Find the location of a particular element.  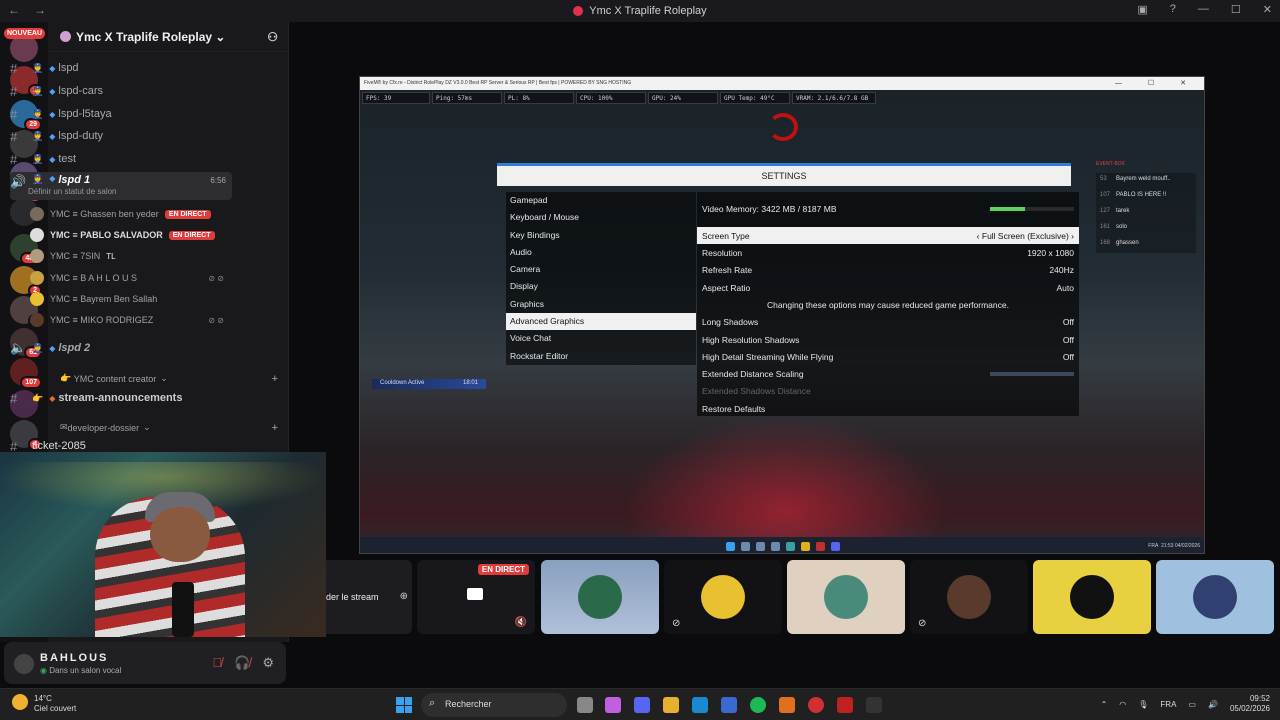

volume-icon: 🔊 is located at coordinates (1213, 704).